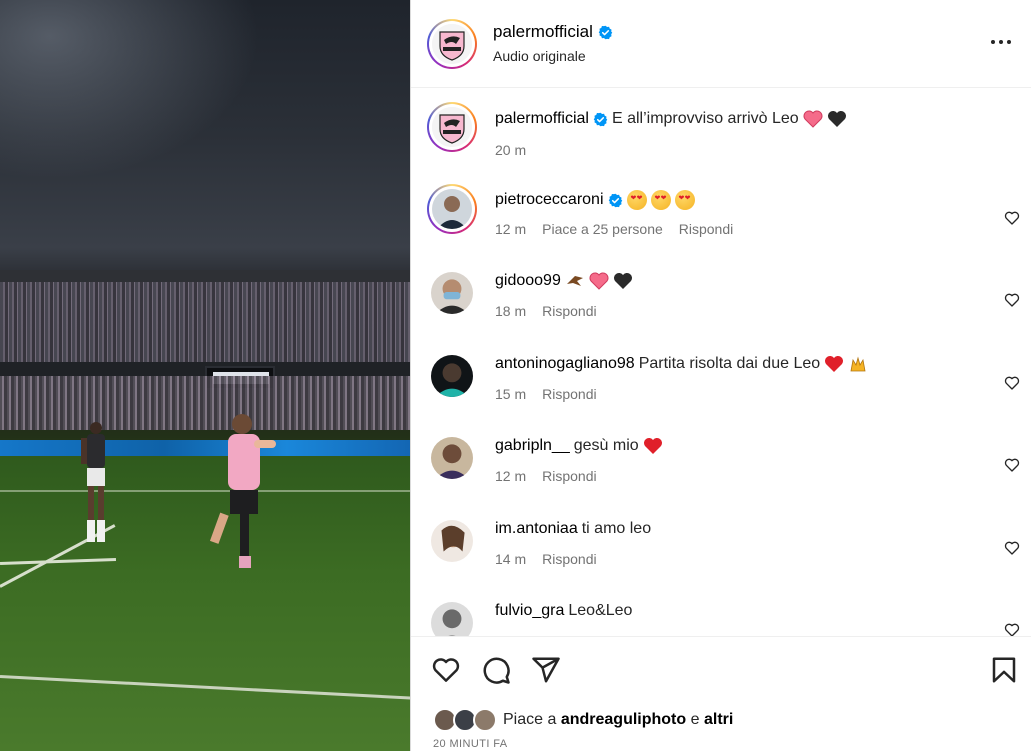 Image resolution: width=1031 pixels, height=751 pixels. What do you see at coordinates (858, 364) in the screenshot?
I see `raising-hands-emoji` at bounding box center [858, 364].